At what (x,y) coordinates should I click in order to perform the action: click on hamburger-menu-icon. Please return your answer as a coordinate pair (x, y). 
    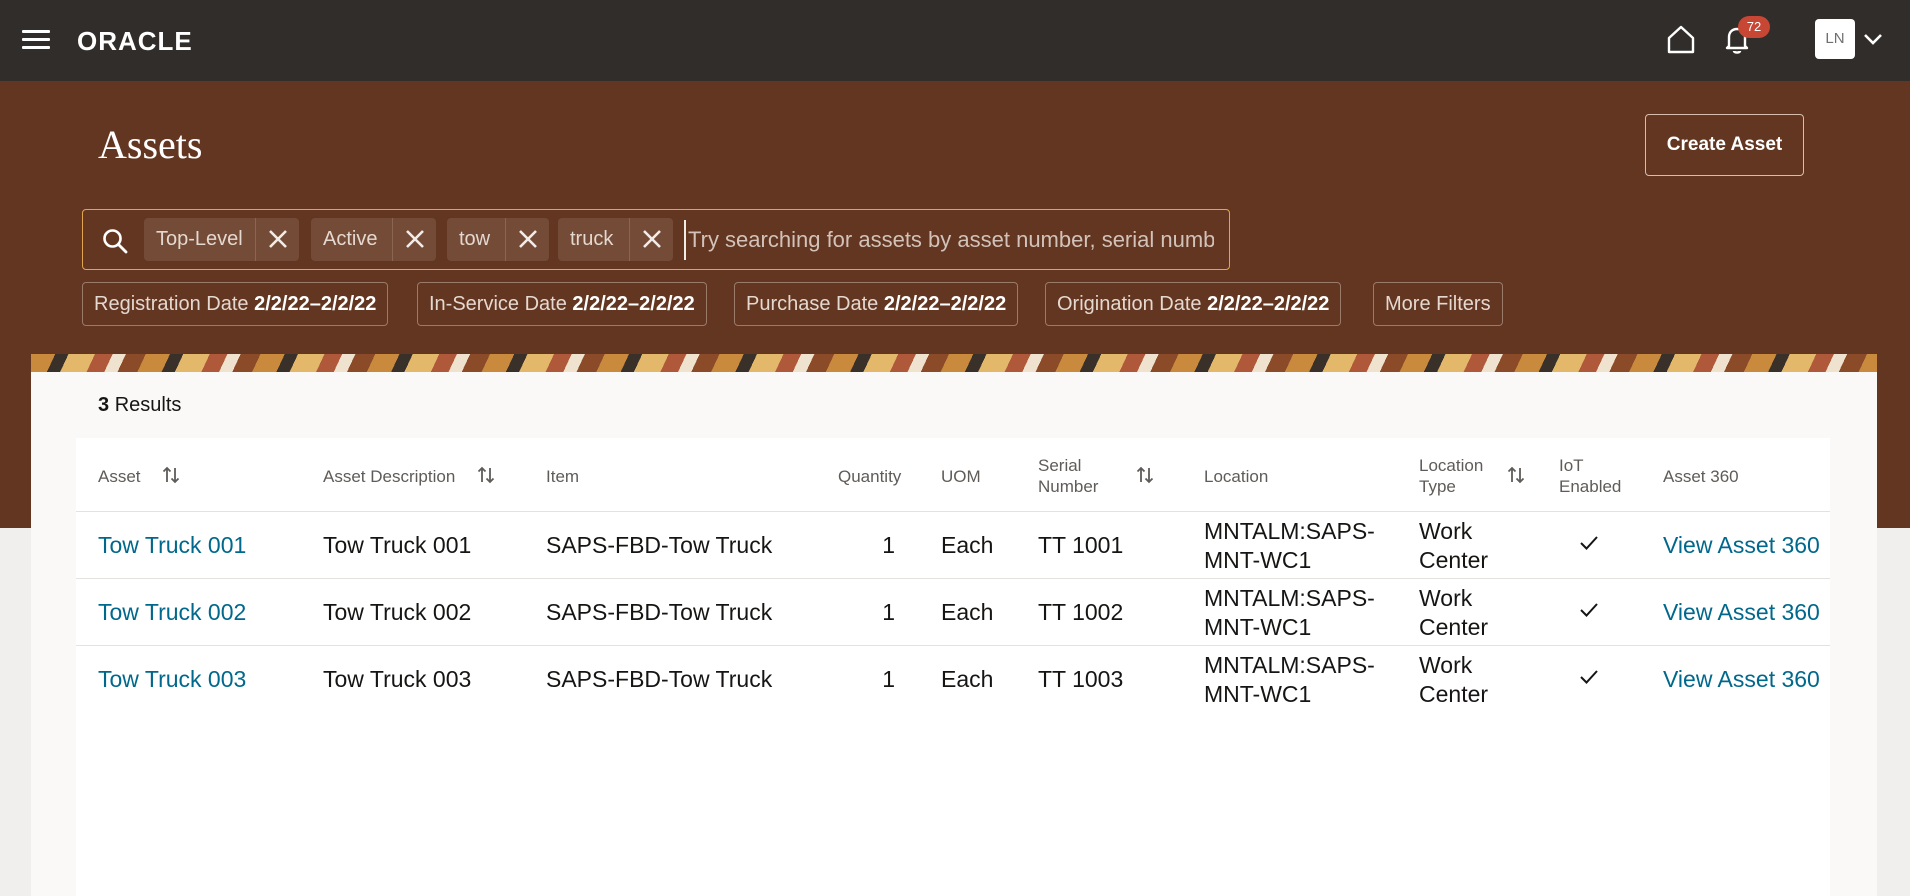
    Looking at the image, I should click on (36, 40).